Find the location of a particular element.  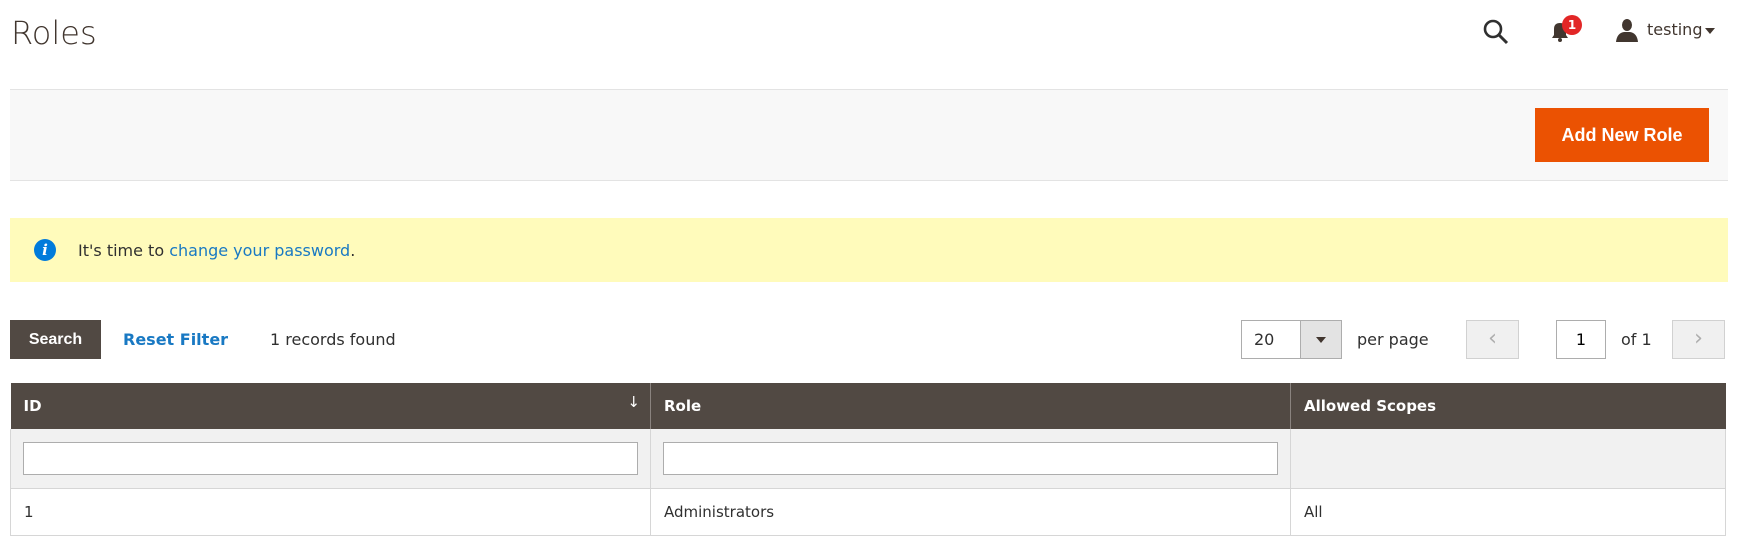

page-title: Roles is located at coordinates (54, 33).